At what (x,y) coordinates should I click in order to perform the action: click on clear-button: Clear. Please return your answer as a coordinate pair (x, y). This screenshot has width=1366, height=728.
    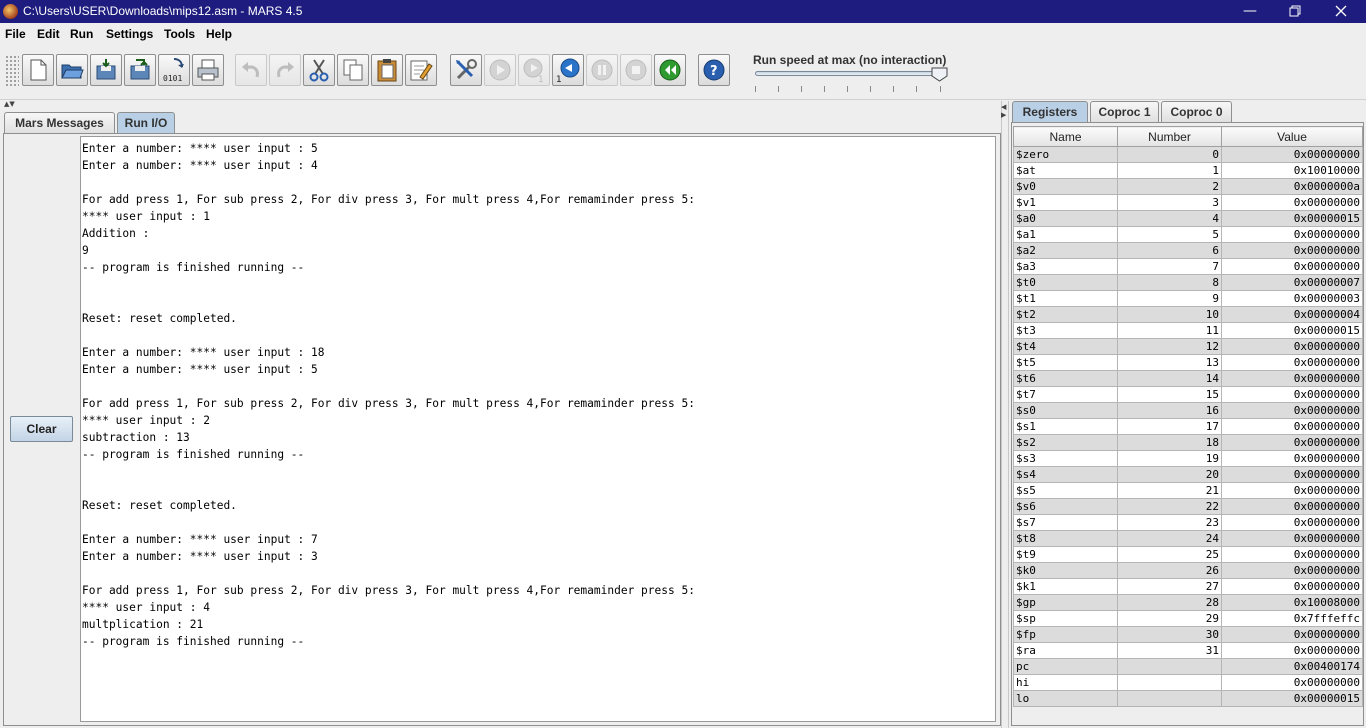
    Looking at the image, I should click on (41, 429).